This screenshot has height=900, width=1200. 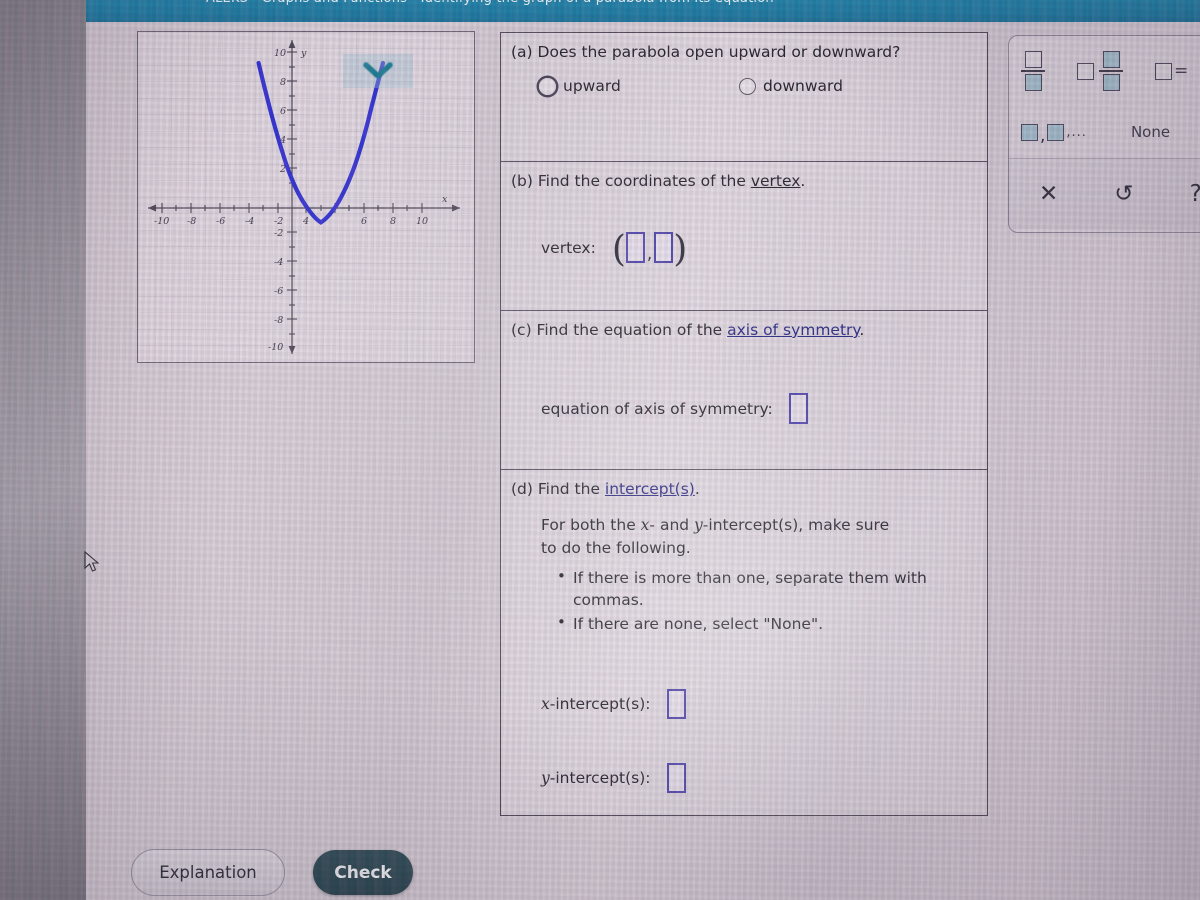 I want to click on list-box2-icon, so click(x=1056, y=132).